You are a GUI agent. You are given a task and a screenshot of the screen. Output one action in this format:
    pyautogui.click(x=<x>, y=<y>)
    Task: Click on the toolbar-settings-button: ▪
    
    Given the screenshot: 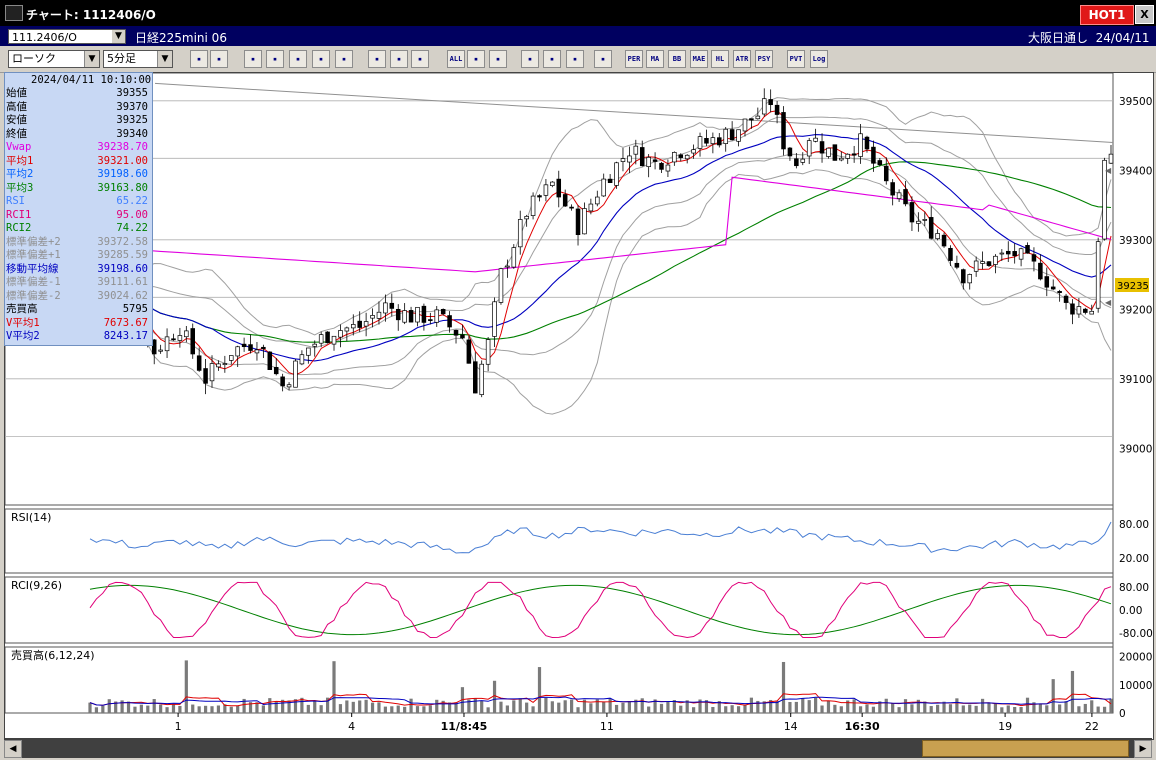 What is the action you would take?
    pyautogui.click(x=575, y=59)
    